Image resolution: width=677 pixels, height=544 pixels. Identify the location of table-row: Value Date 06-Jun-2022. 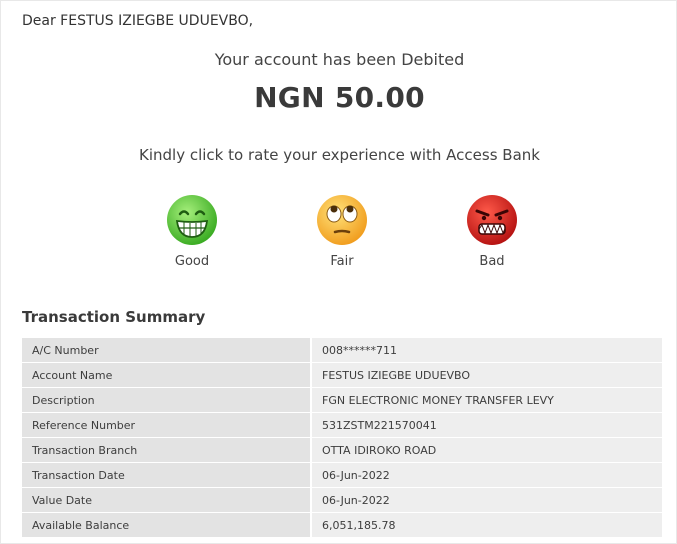
(342, 500).